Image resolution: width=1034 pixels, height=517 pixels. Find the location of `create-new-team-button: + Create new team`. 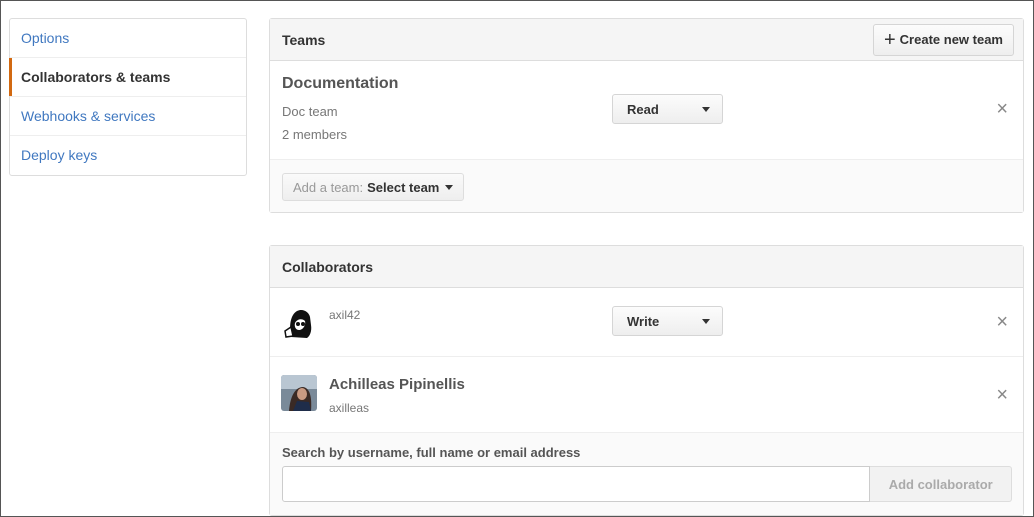

create-new-team-button: + Create new team is located at coordinates (943, 39).